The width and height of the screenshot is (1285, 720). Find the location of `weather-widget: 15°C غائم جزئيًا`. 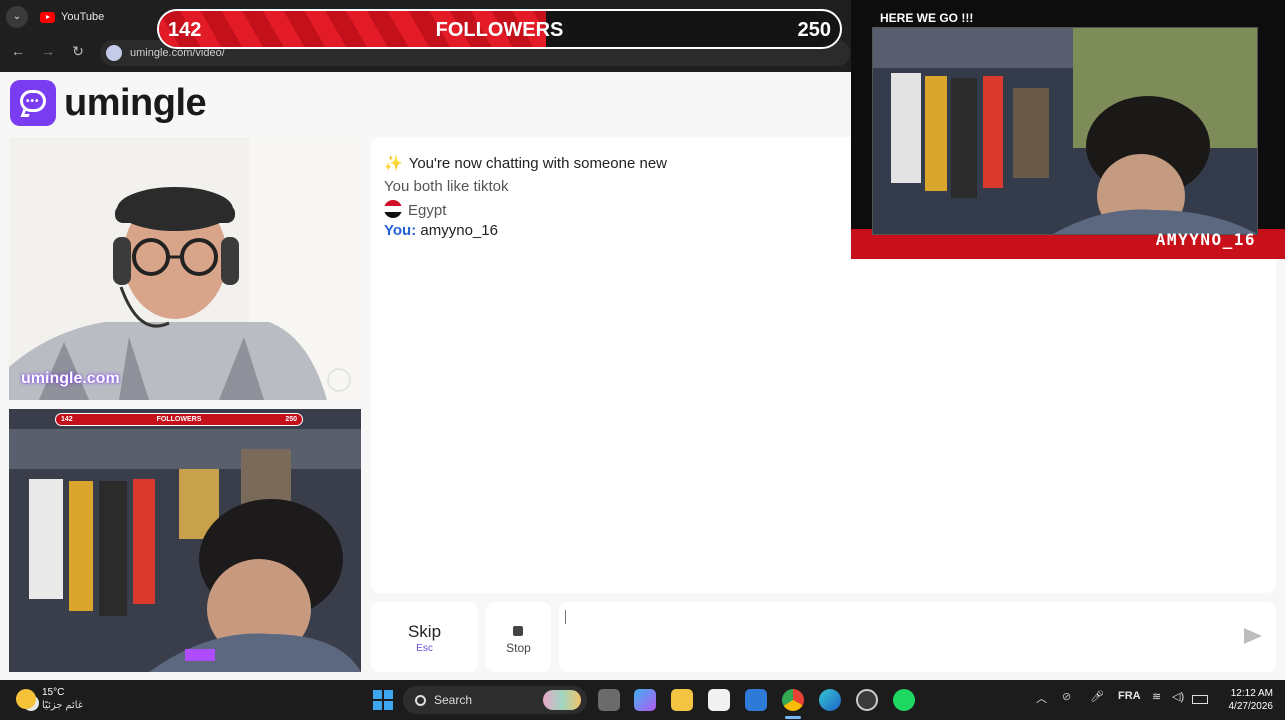

weather-widget: 15°C غائم جزئيًا is located at coordinates (49, 699).